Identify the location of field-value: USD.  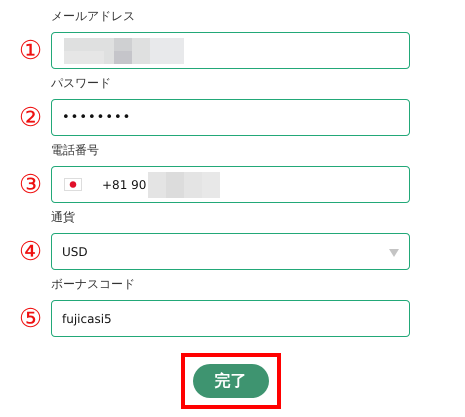
(75, 251).